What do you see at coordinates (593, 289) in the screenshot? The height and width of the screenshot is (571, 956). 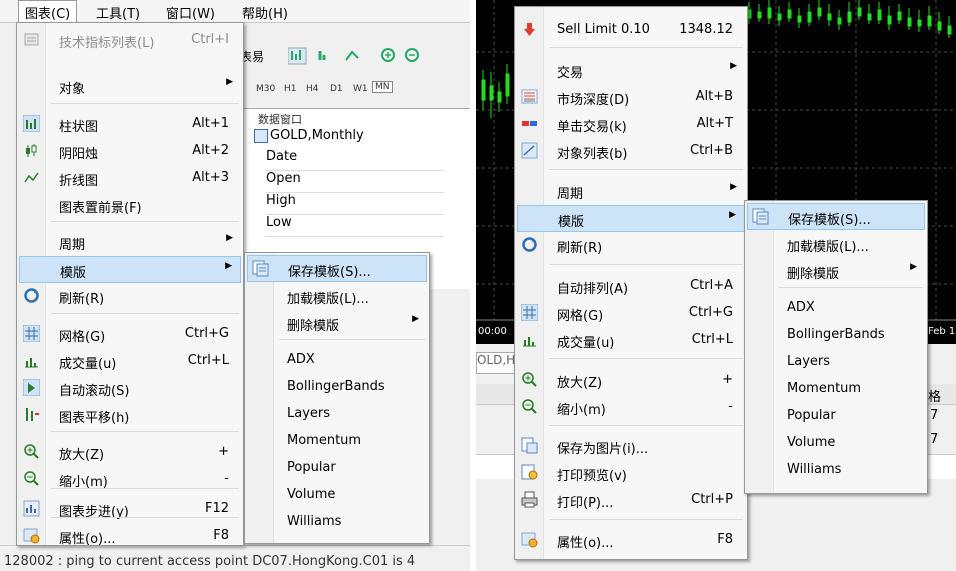 I see `menu-item-label: 自动排列(A)` at bounding box center [593, 289].